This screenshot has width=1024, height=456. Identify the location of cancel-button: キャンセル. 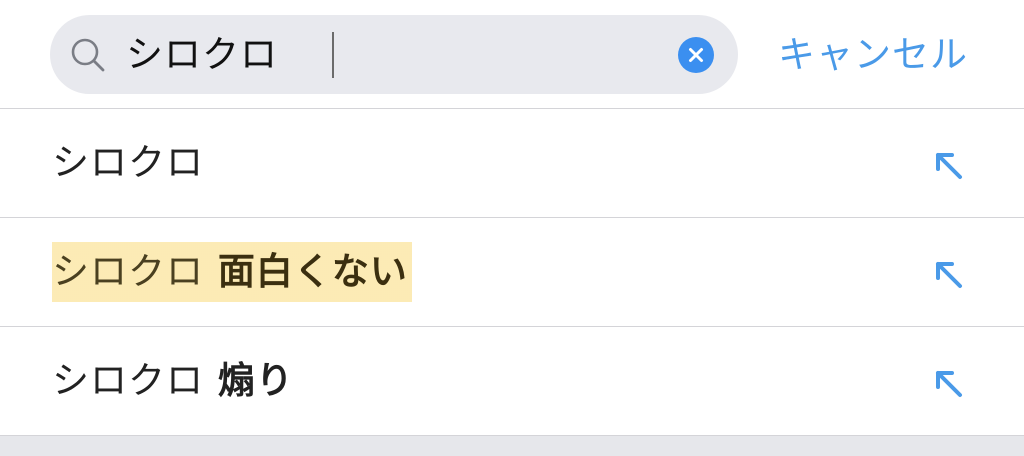
(873, 54).